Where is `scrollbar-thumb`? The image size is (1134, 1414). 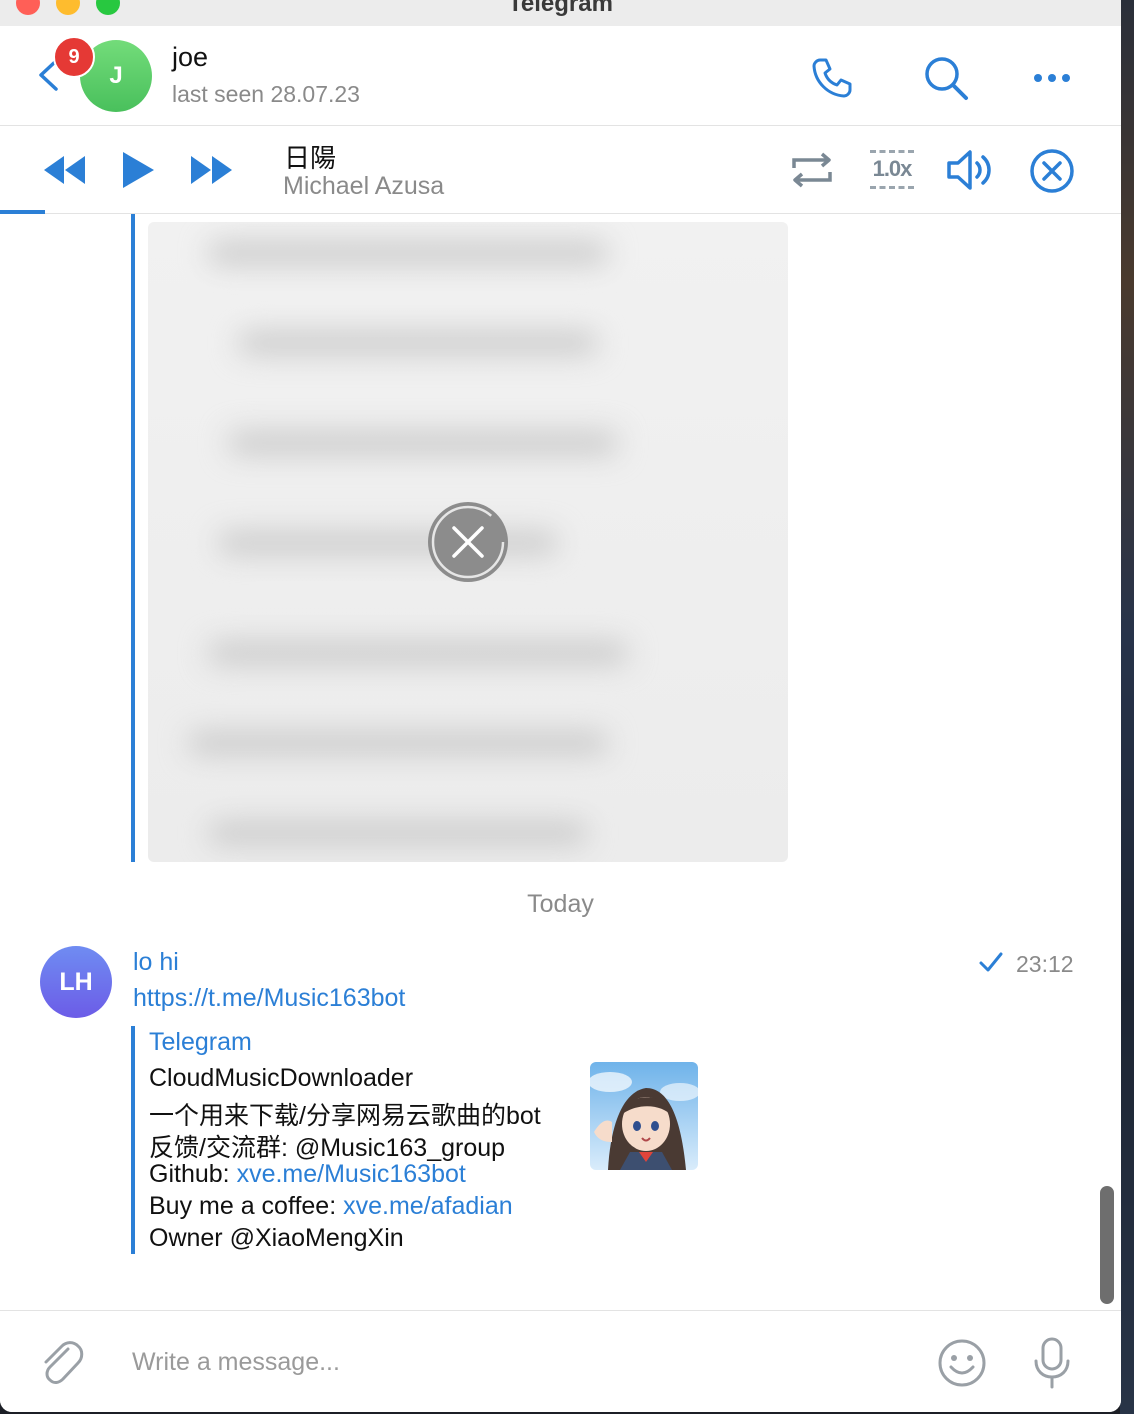
scrollbar-thumb is located at coordinates (1107, 1245).